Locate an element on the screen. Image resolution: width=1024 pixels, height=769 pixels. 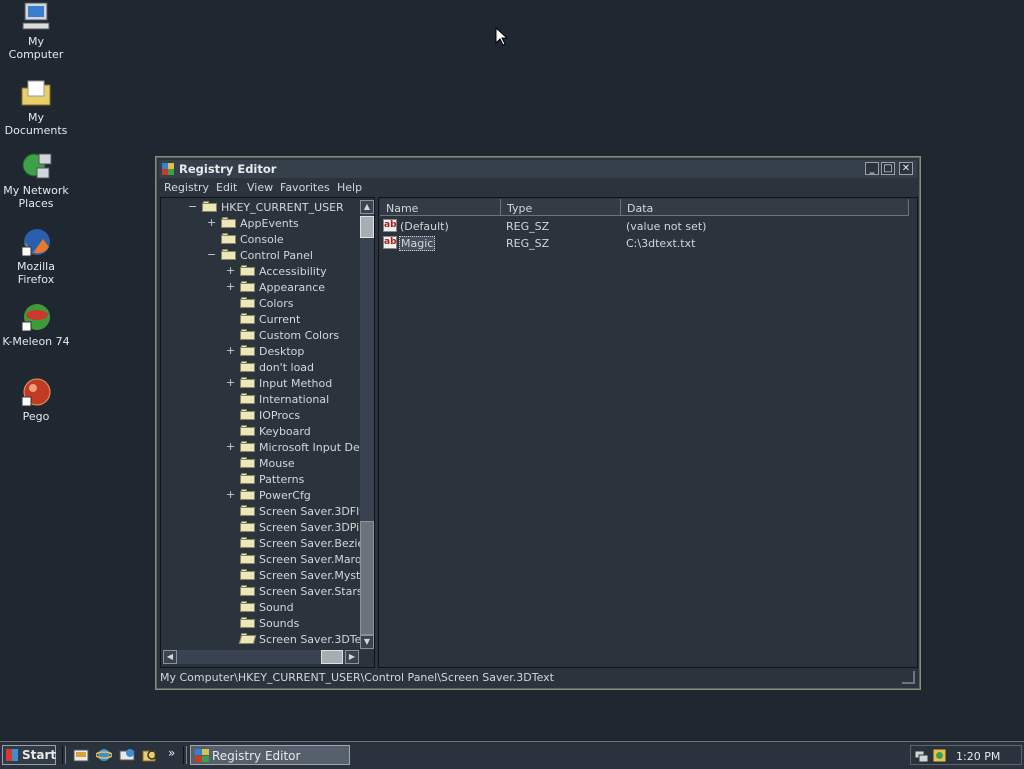
tree-node-label: don't load is located at coordinates (287, 367).